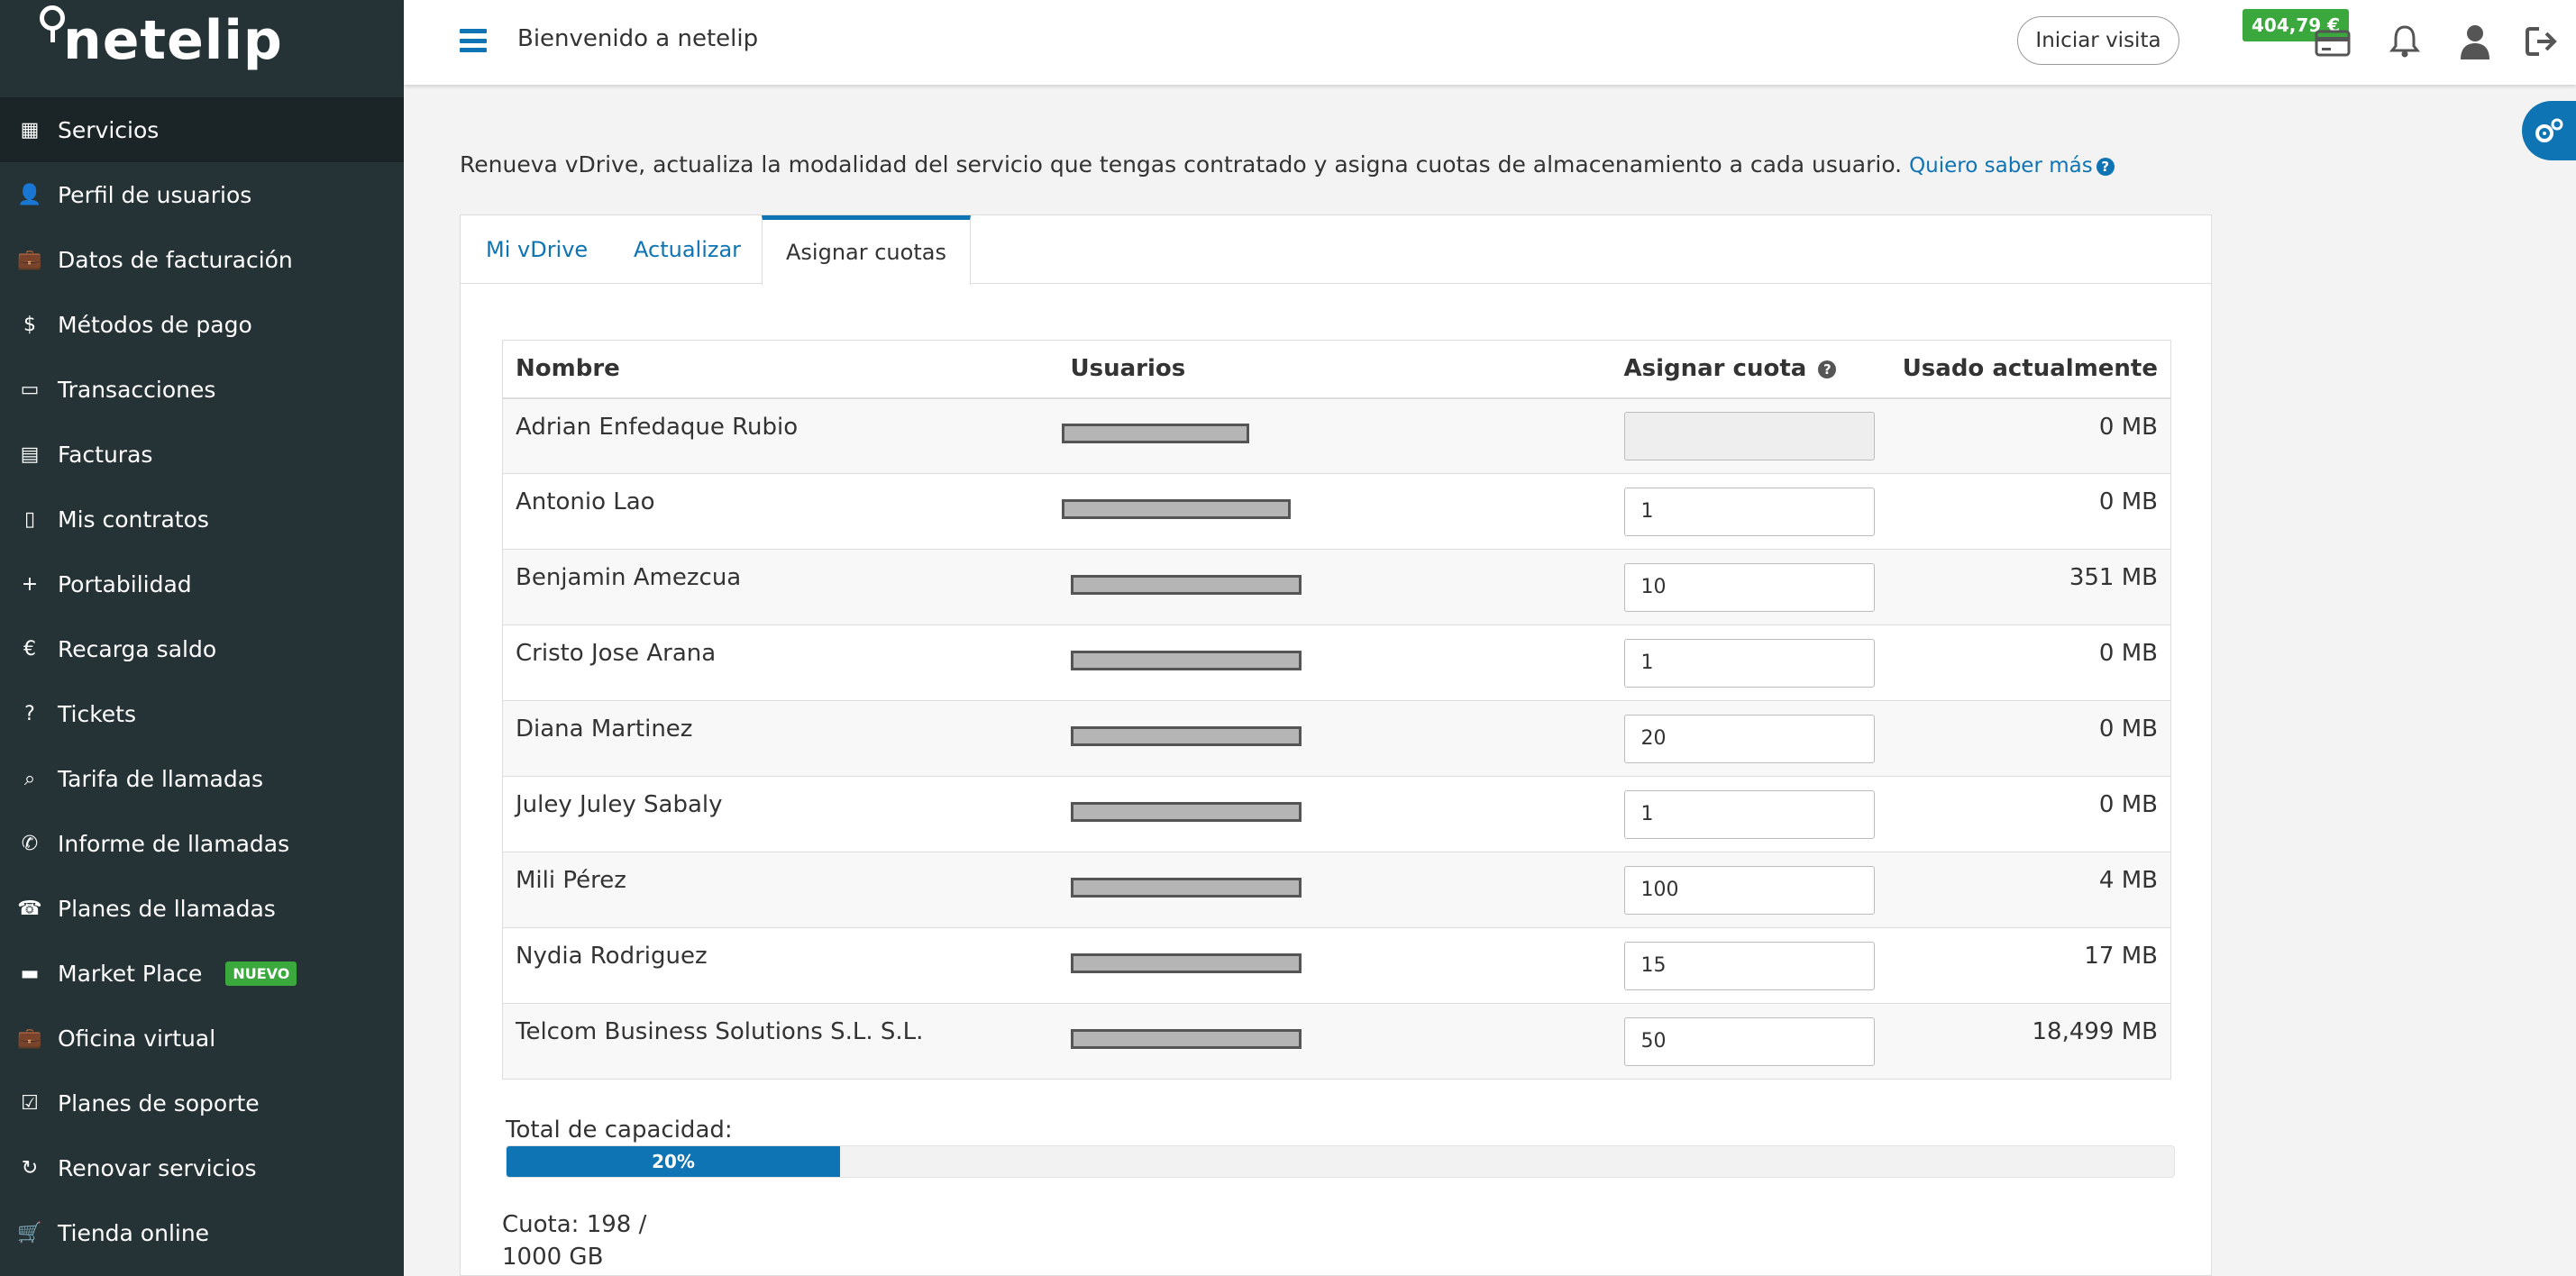  Describe the element at coordinates (30, 843) in the screenshot. I see `phone-icon: ✆` at that location.